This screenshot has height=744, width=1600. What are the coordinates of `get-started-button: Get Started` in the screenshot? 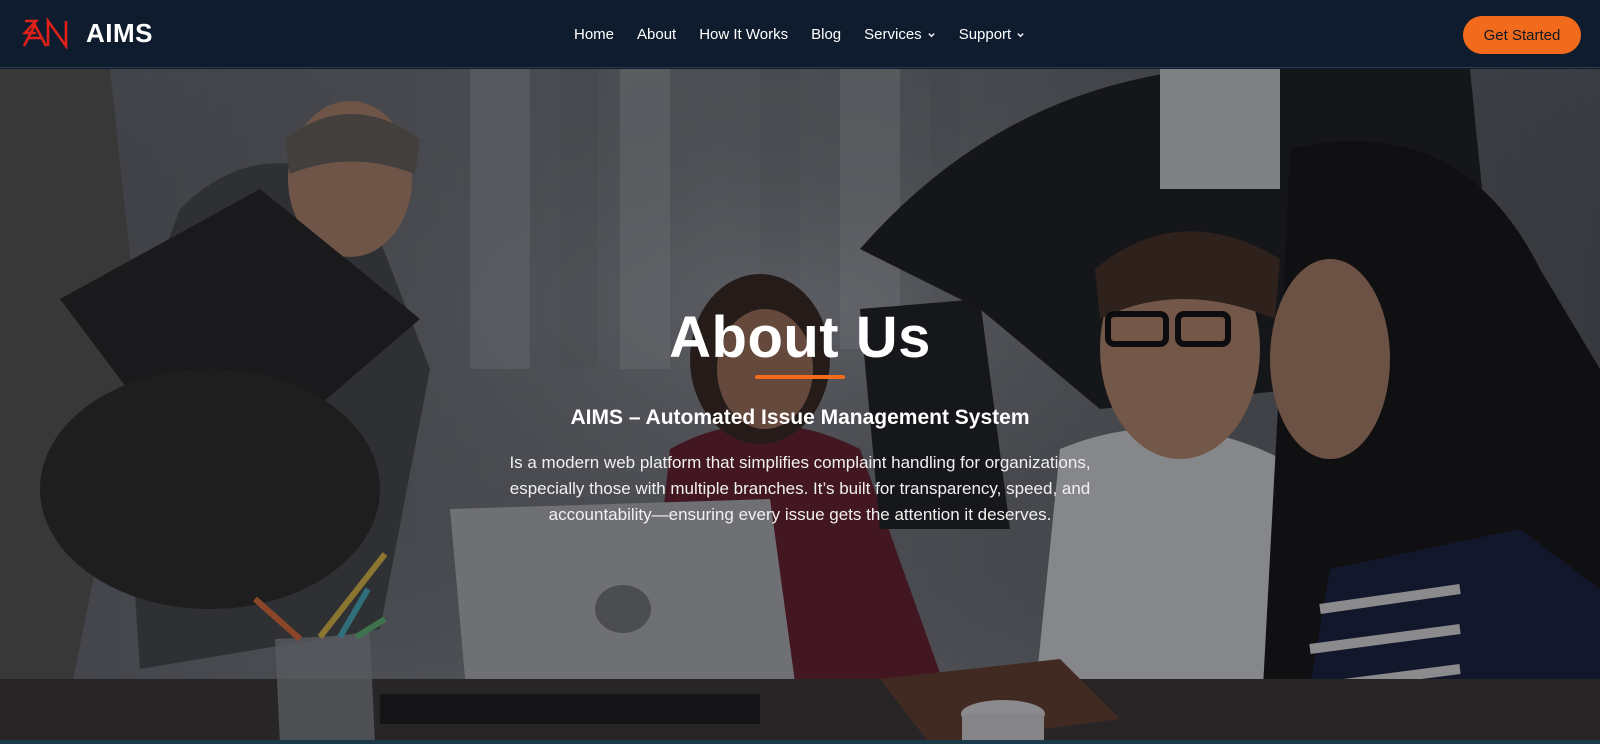 It's located at (1522, 35).